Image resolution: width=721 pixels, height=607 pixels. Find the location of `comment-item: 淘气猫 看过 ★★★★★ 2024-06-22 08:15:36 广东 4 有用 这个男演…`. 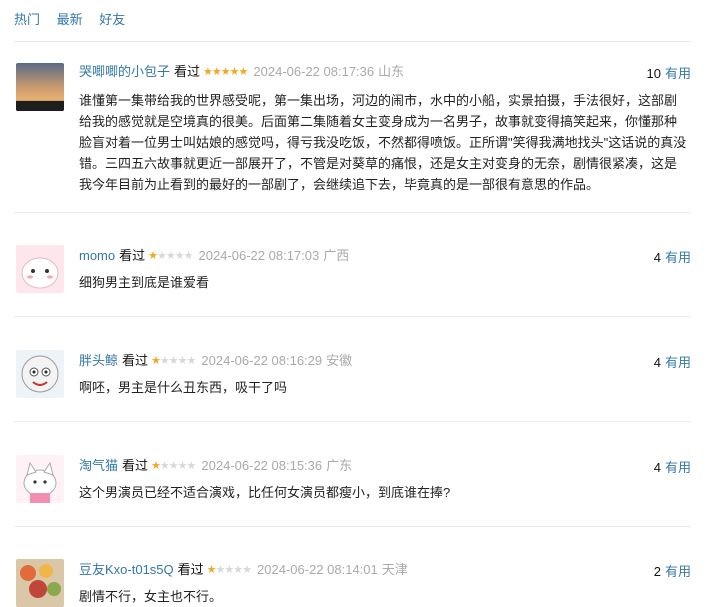

comment-item: 淘气猫 看过 ★★★★★ 2024-06-22 08:15:36 广东 4 有用 这个男演… is located at coordinates (352, 491).